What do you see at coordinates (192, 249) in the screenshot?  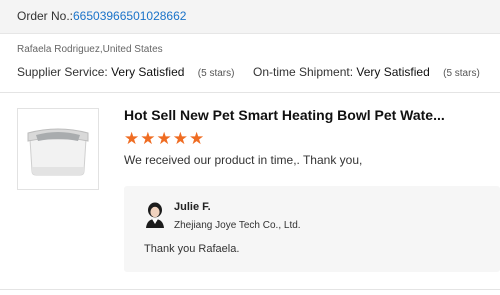 I see `reply-text: Thank you Rafaela.` at bounding box center [192, 249].